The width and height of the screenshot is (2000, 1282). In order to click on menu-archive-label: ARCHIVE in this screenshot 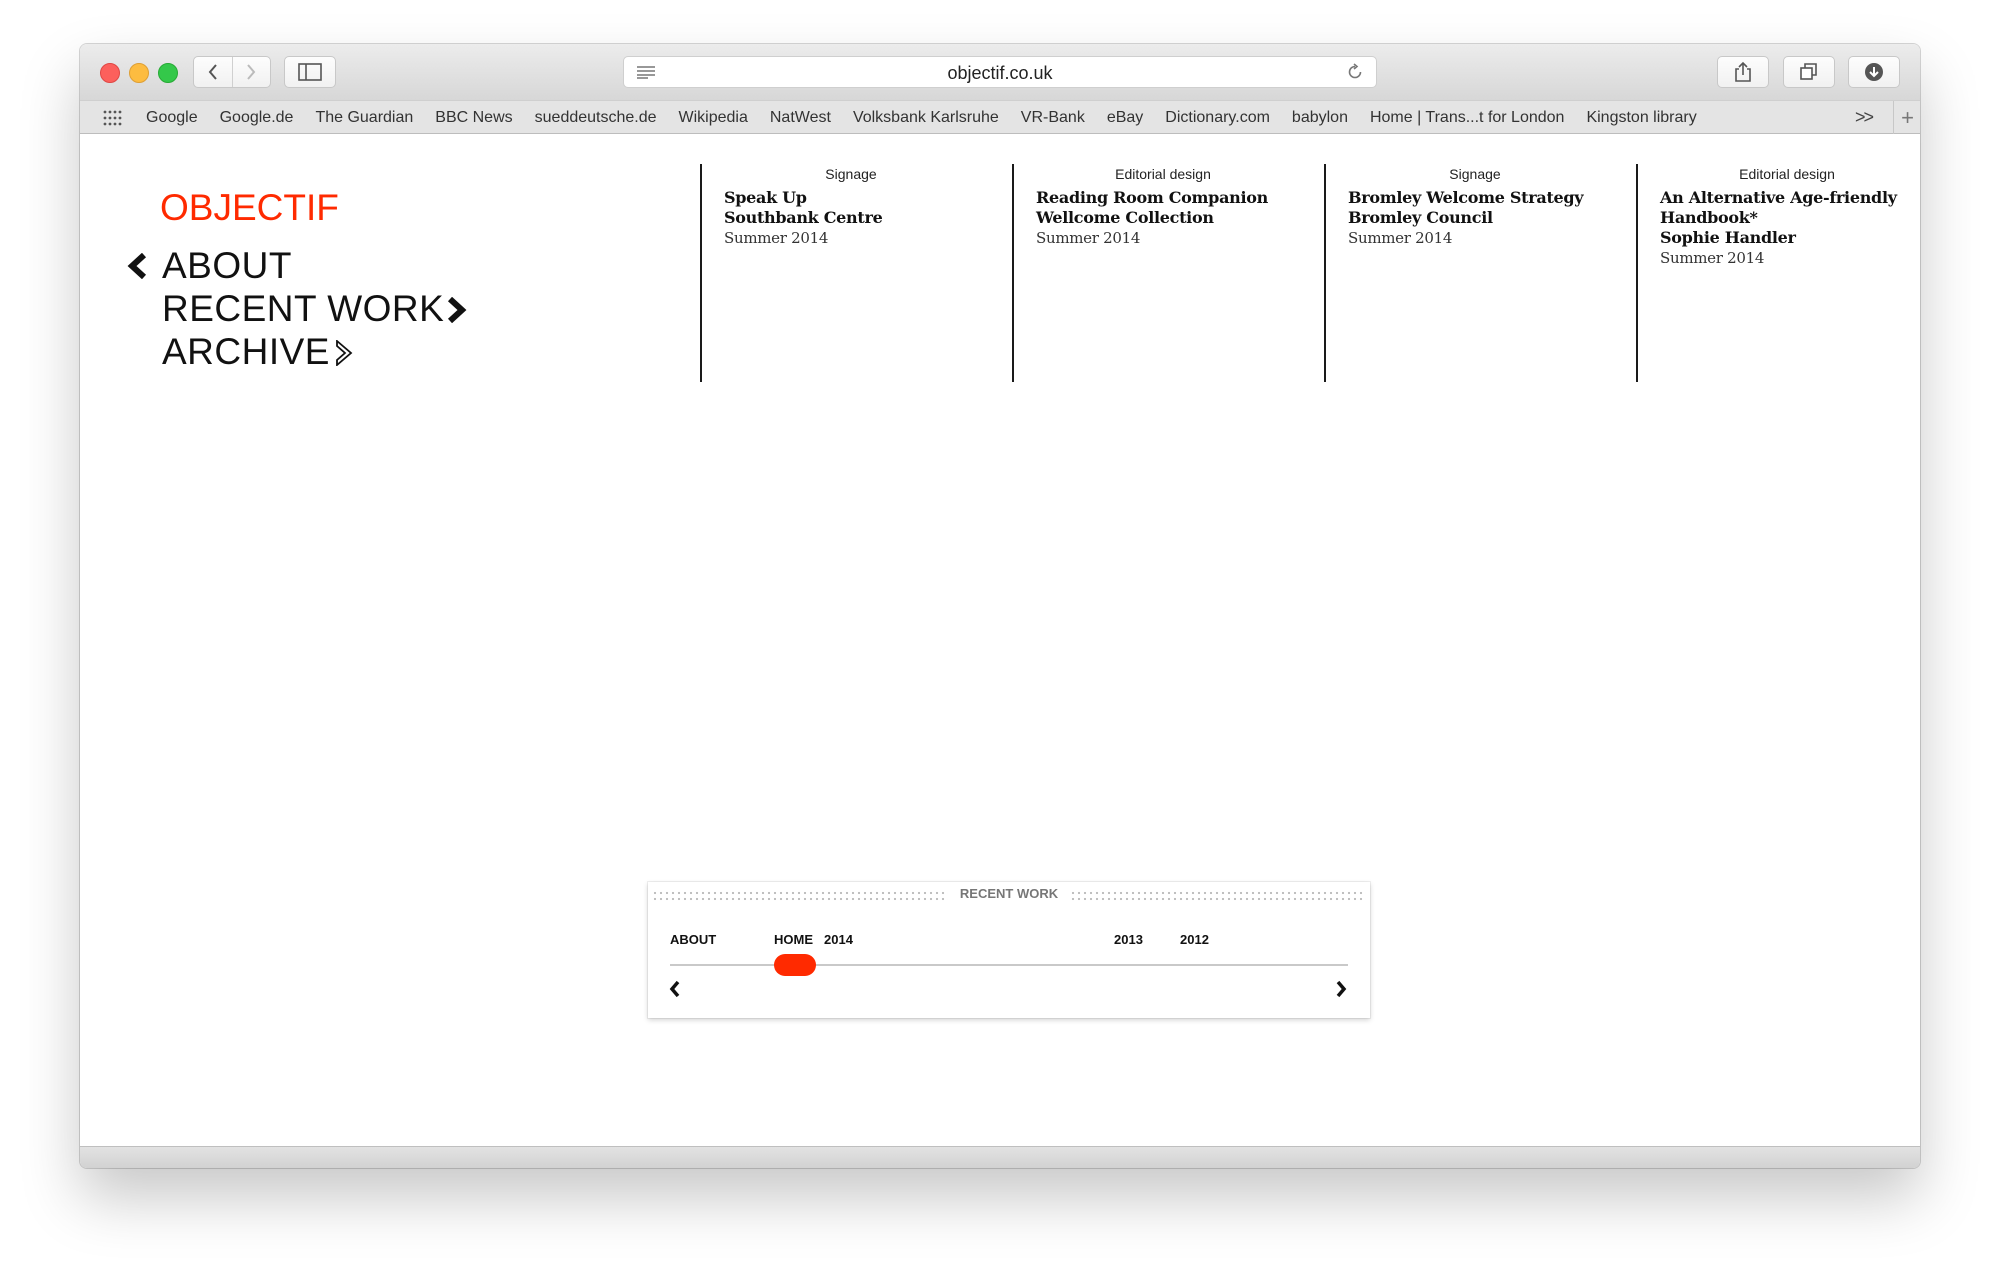, I will do `click(246, 351)`.